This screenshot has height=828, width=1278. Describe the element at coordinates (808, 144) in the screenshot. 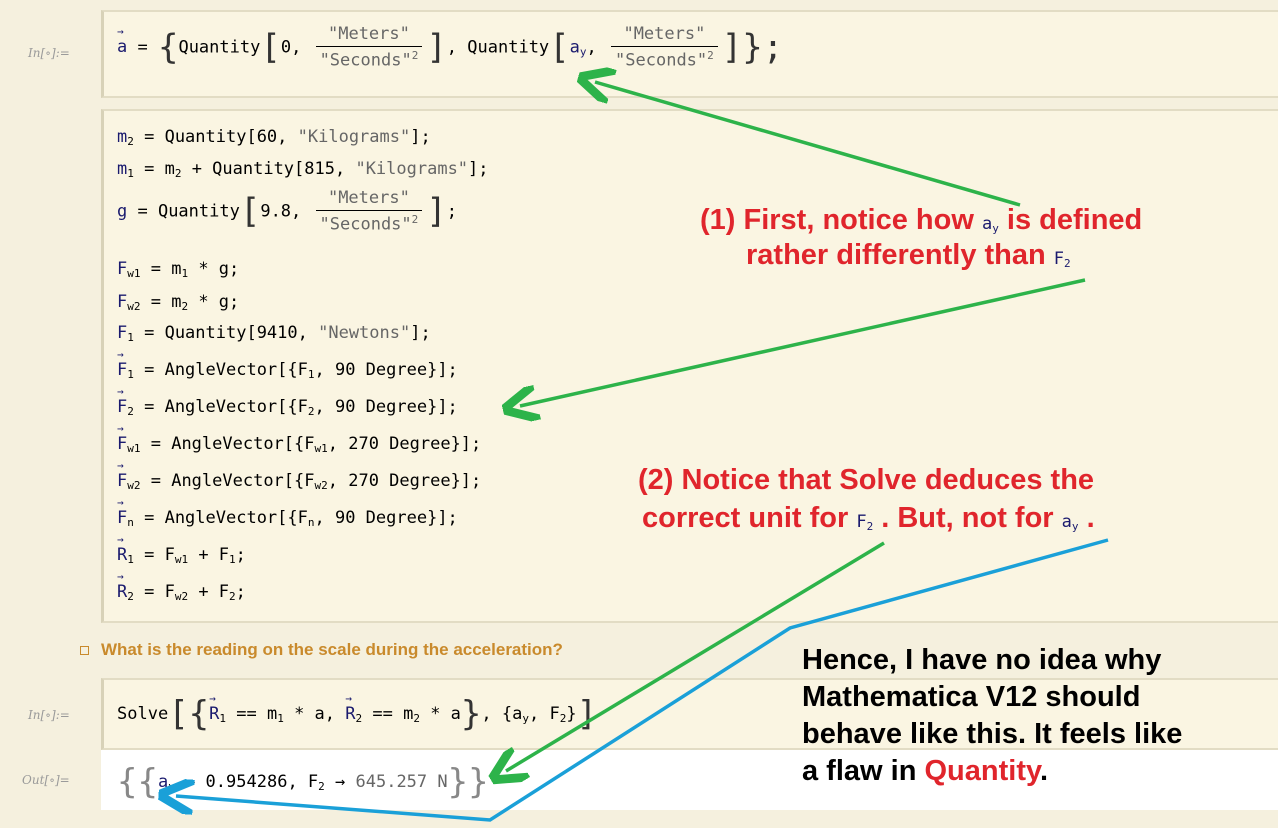

I see `arrow-ay-to-cell1` at that location.